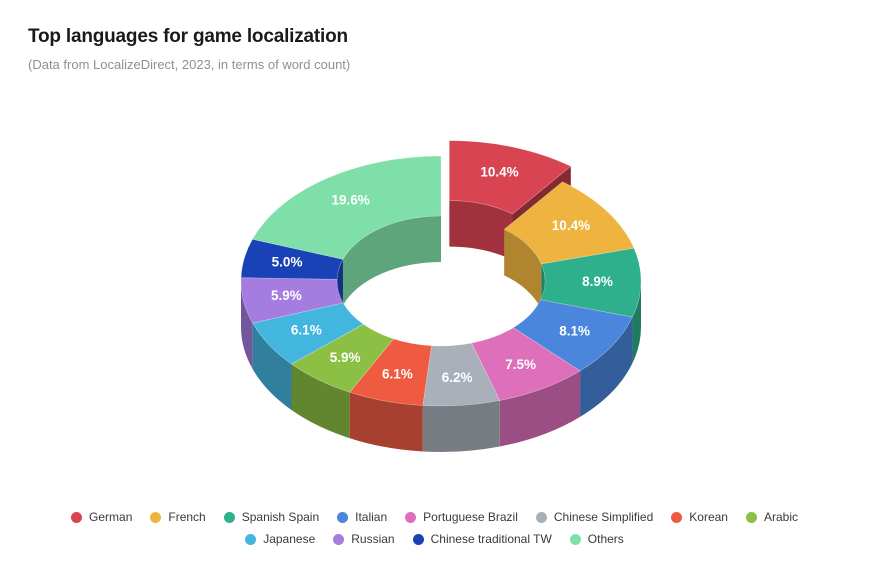  What do you see at coordinates (280, 517) in the screenshot?
I see `legend-item-label: Spanish Spain` at bounding box center [280, 517].